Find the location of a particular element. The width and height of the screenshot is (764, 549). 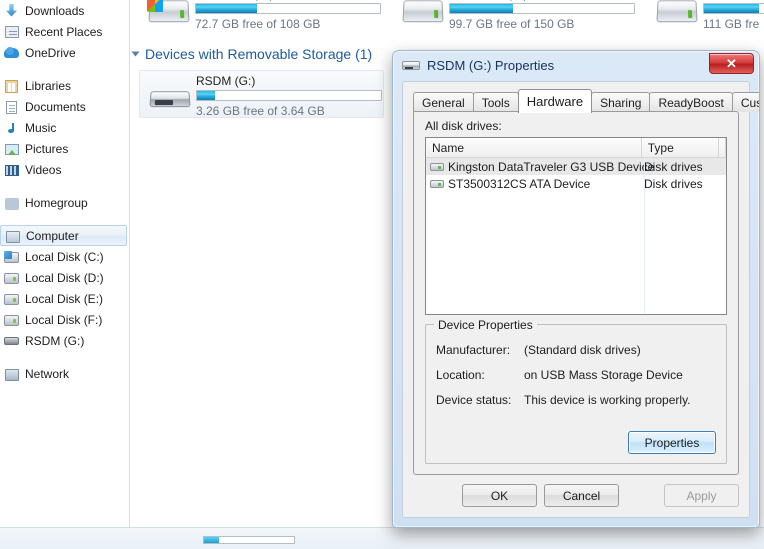

disk-drive-name: ST3500312CS ATA Device is located at coordinates (519, 183).